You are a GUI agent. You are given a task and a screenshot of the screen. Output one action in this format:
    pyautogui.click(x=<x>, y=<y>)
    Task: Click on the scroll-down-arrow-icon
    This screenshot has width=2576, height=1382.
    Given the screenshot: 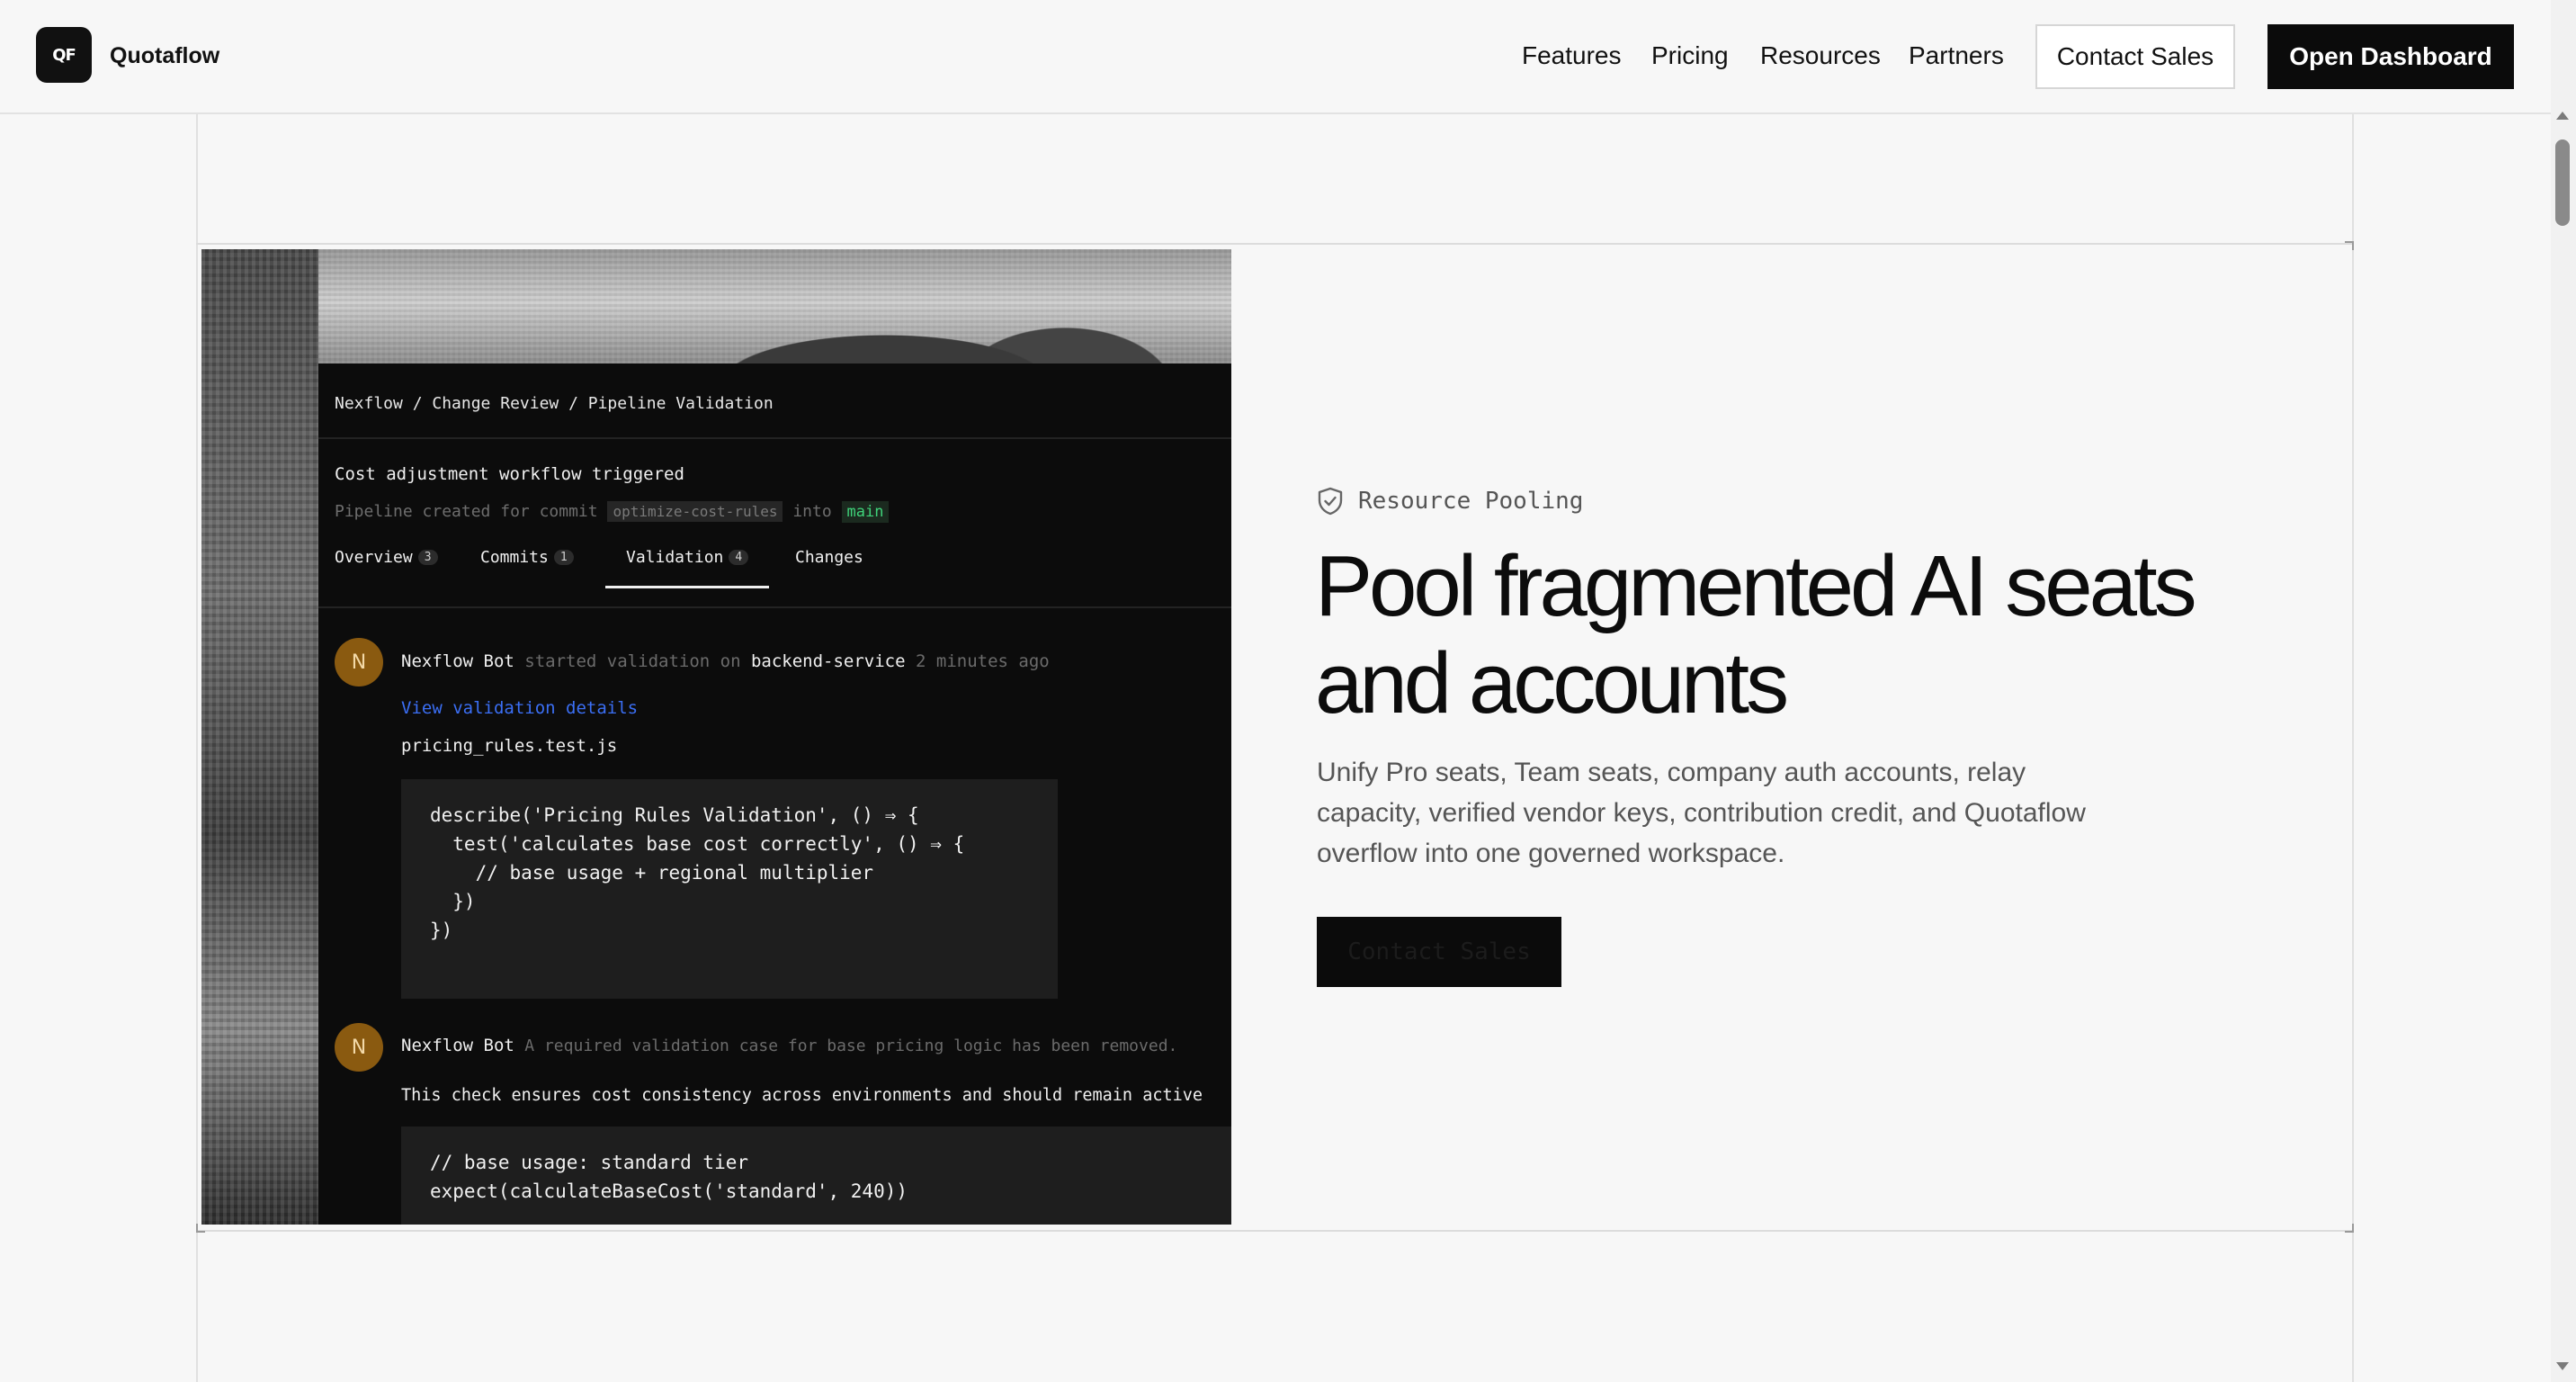 What is the action you would take?
    pyautogui.click(x=2562, y=1366)
    